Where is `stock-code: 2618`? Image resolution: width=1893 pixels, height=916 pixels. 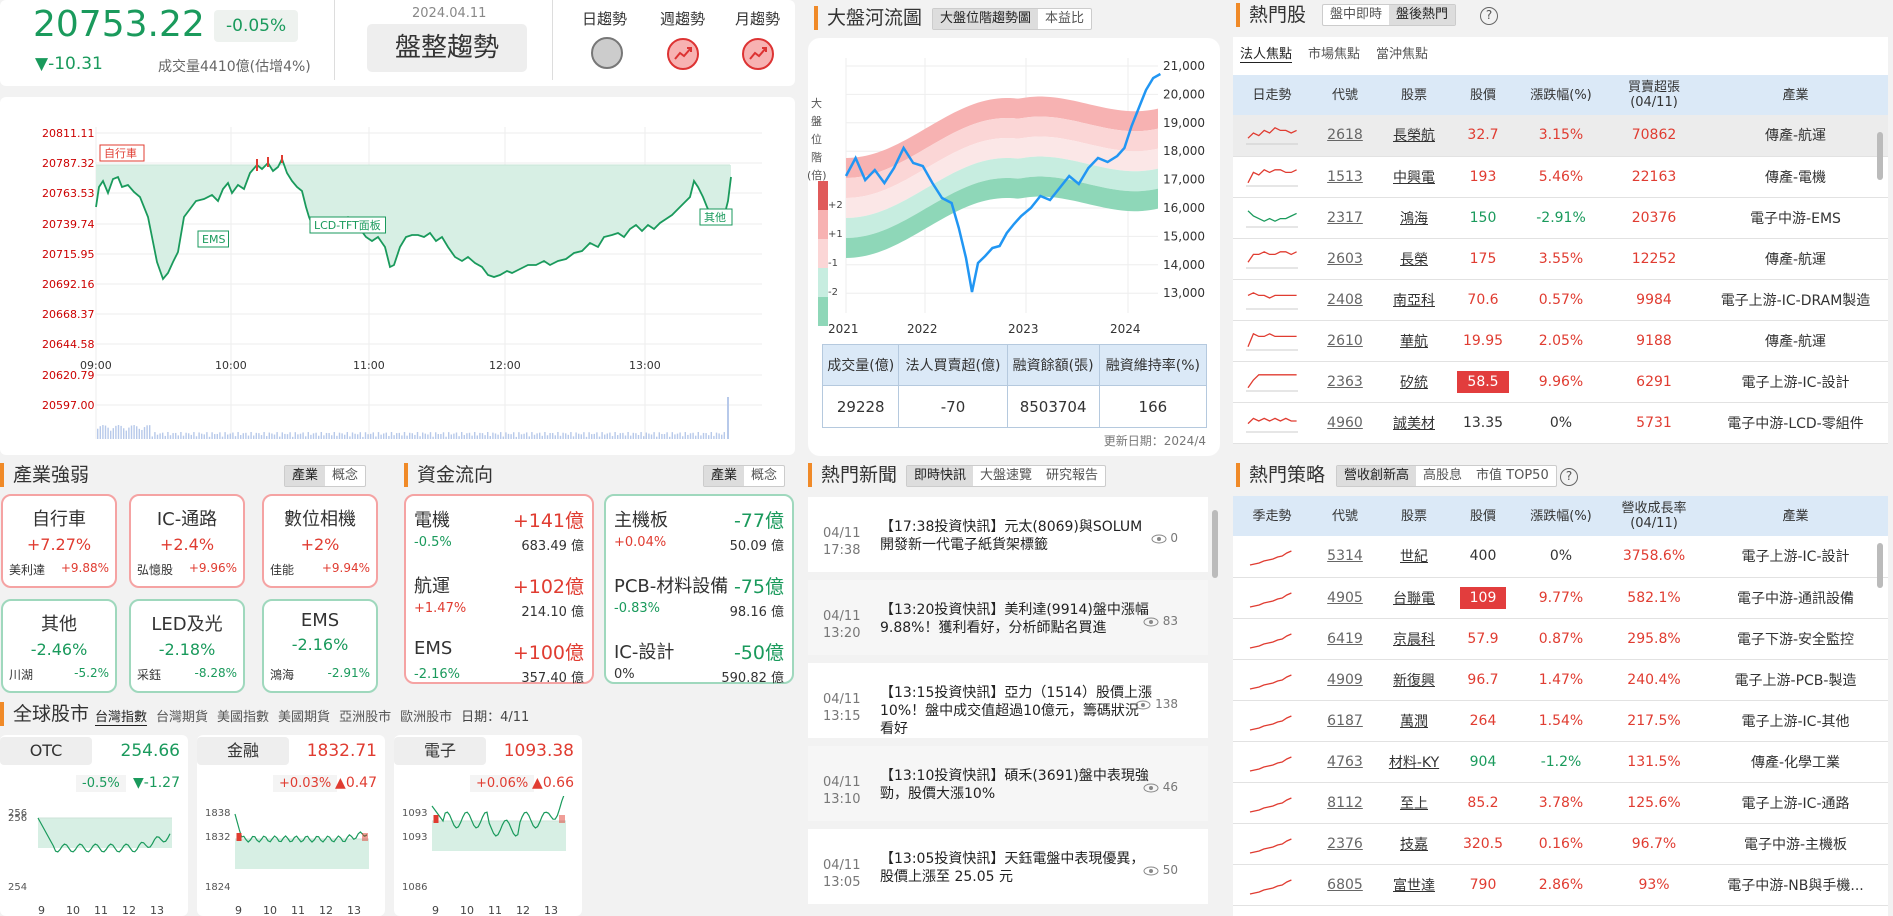 stock-code: 2618 is located at coordinates (1345, 136).